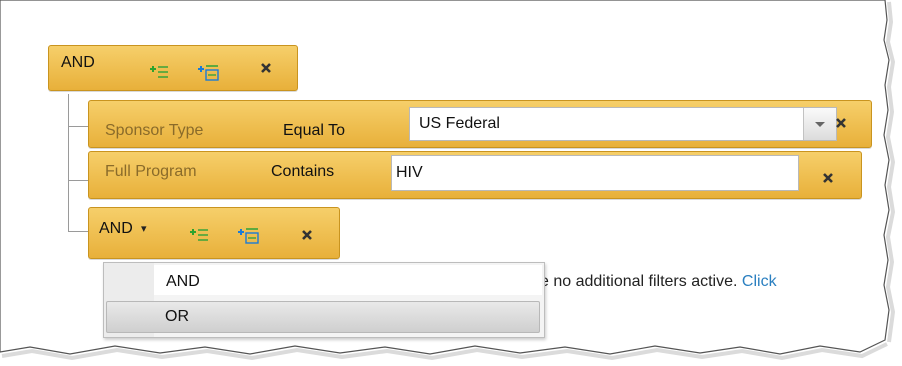 The image size is (902, 366). Describe the element at coordinates (348, 280) in the screenshot. I see `menu-item-and: AND` at that location.